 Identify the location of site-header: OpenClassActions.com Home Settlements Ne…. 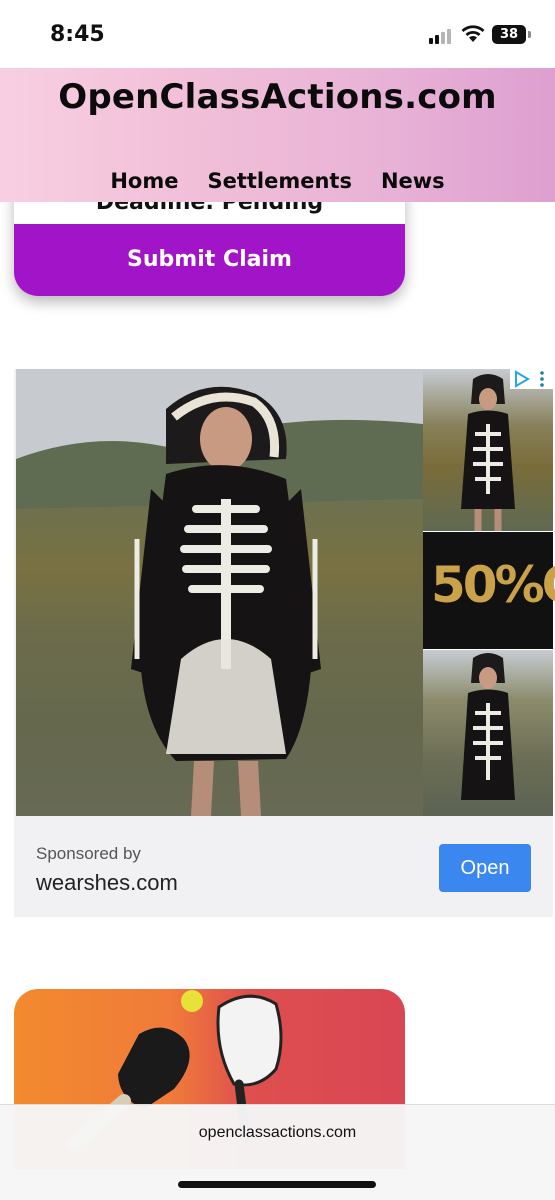
(277, 134).